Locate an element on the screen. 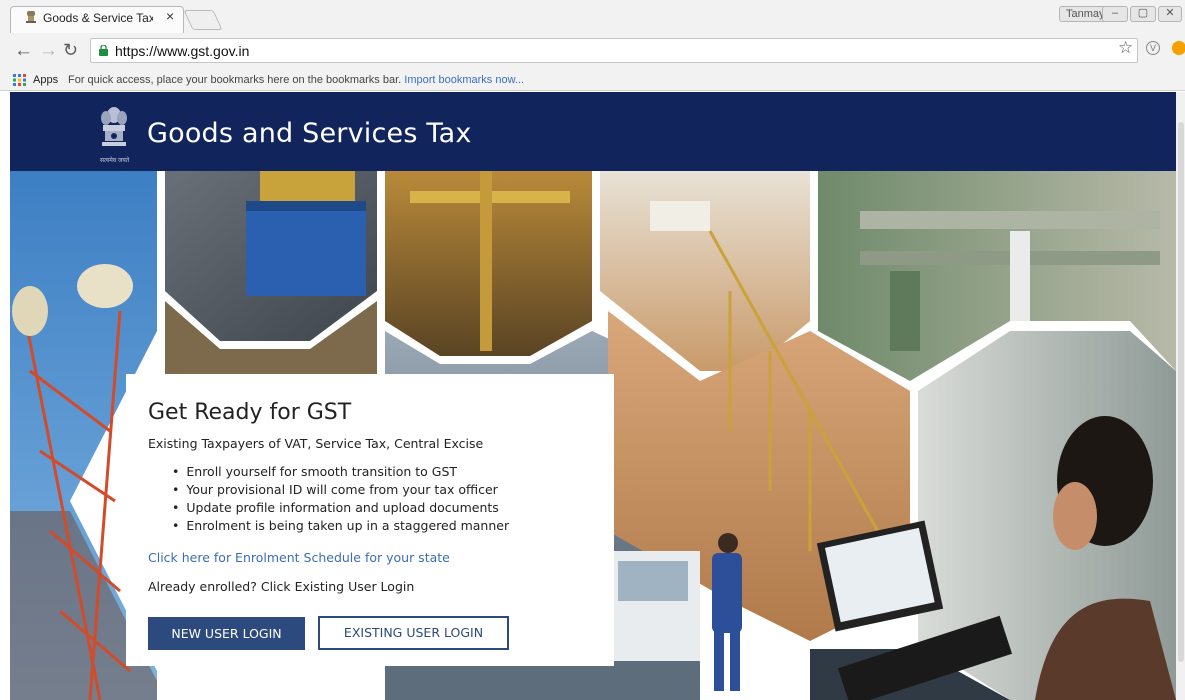 The height and width of the screenshot is (700, 1185). emblem-motto: सत्यमेव जयते is located at coordinates (115, 161).